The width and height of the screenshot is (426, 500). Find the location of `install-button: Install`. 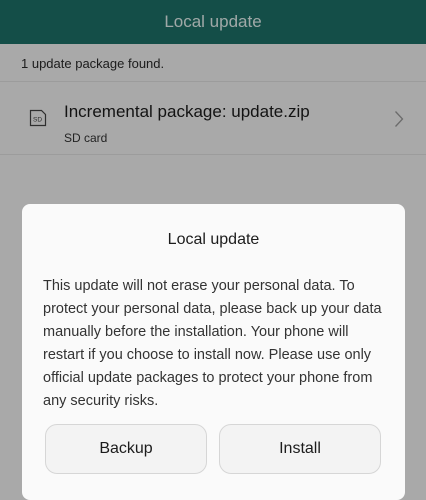

install-button: Install is located at coordinates (300, 449).